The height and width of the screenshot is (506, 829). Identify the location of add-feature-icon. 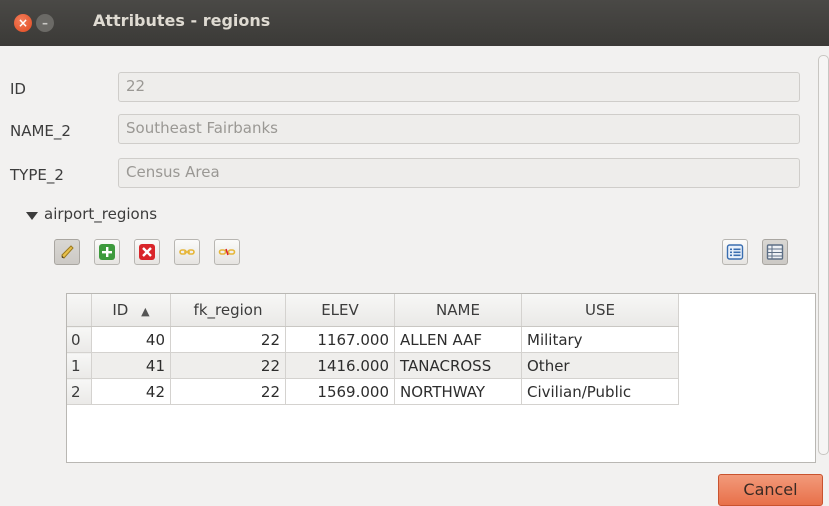
(107, 252).